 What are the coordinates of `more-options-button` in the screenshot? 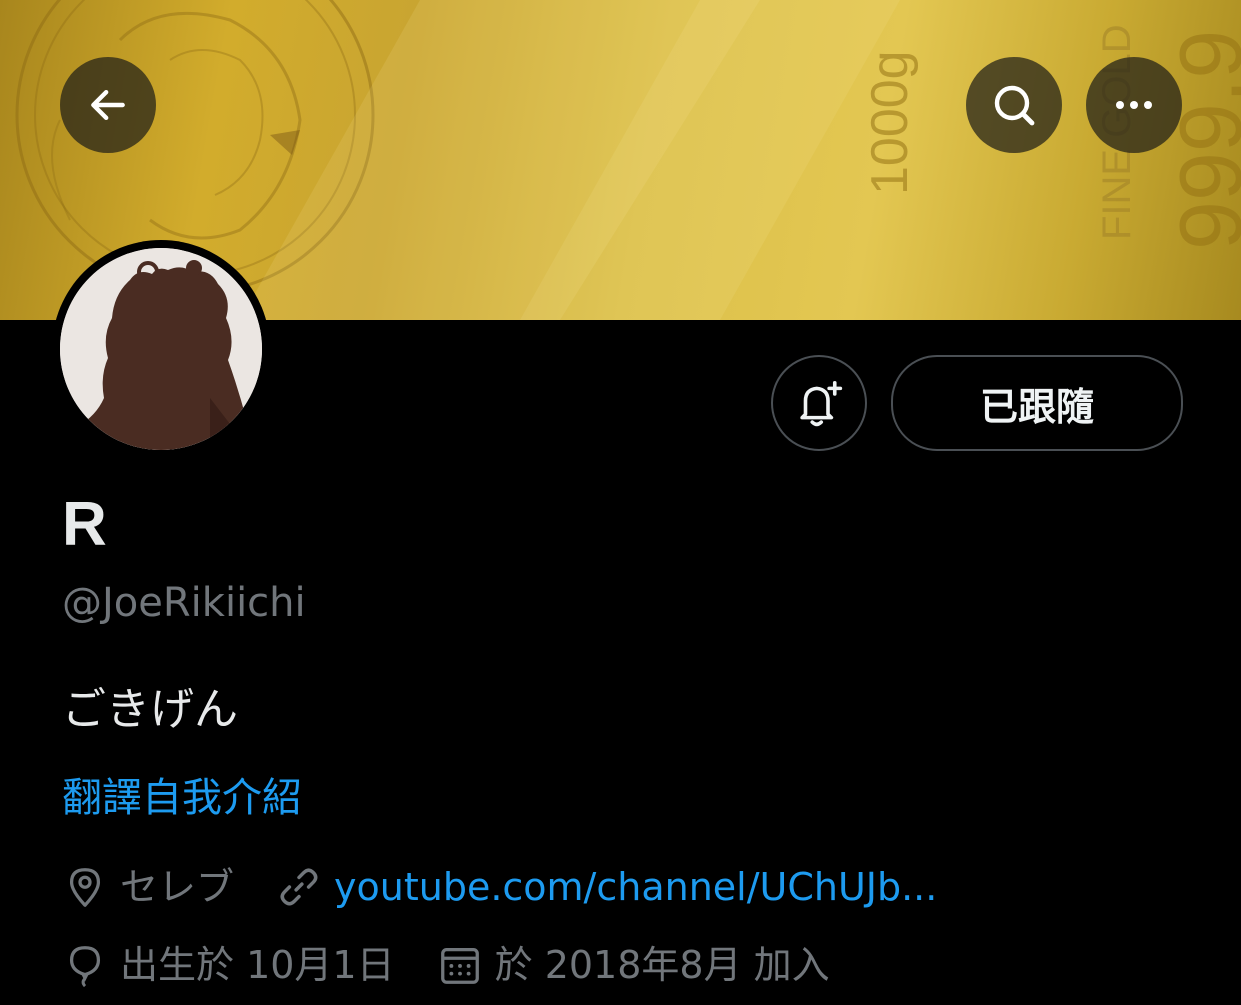 It's located at (1134, 105).